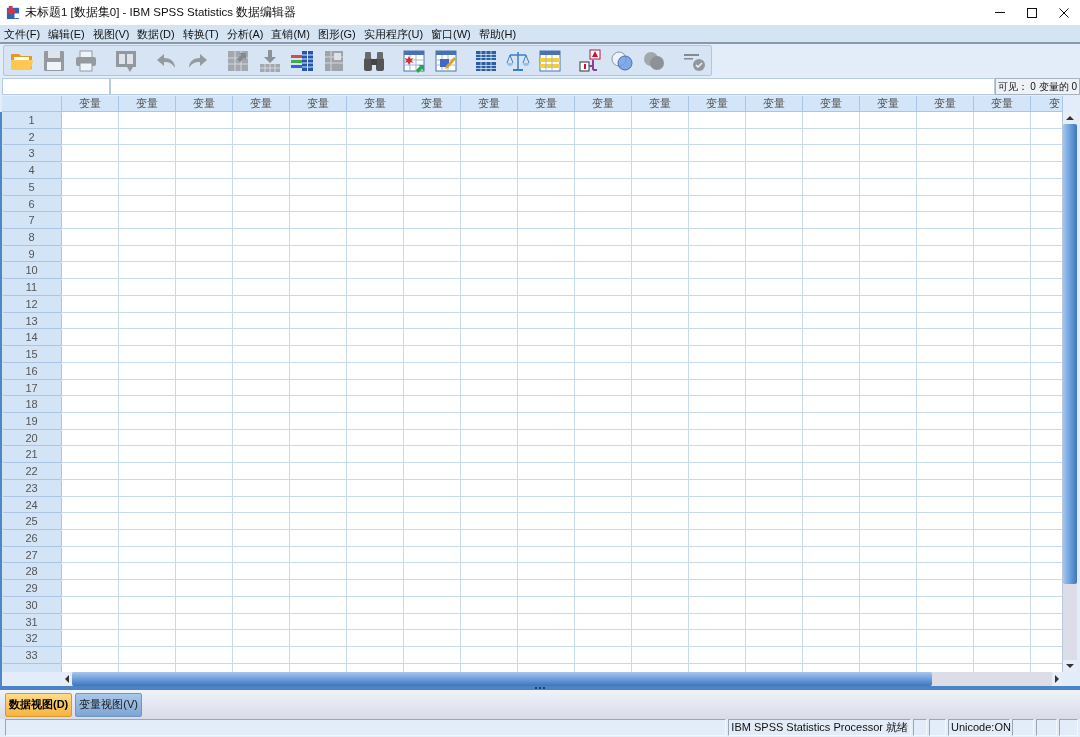 Image resolution: width=1080 pixels, height=737 pixels. What do you see at coordinates (1064, 12) in the screenshot?
I see `close-icon` at bounding box center [1064, 12].